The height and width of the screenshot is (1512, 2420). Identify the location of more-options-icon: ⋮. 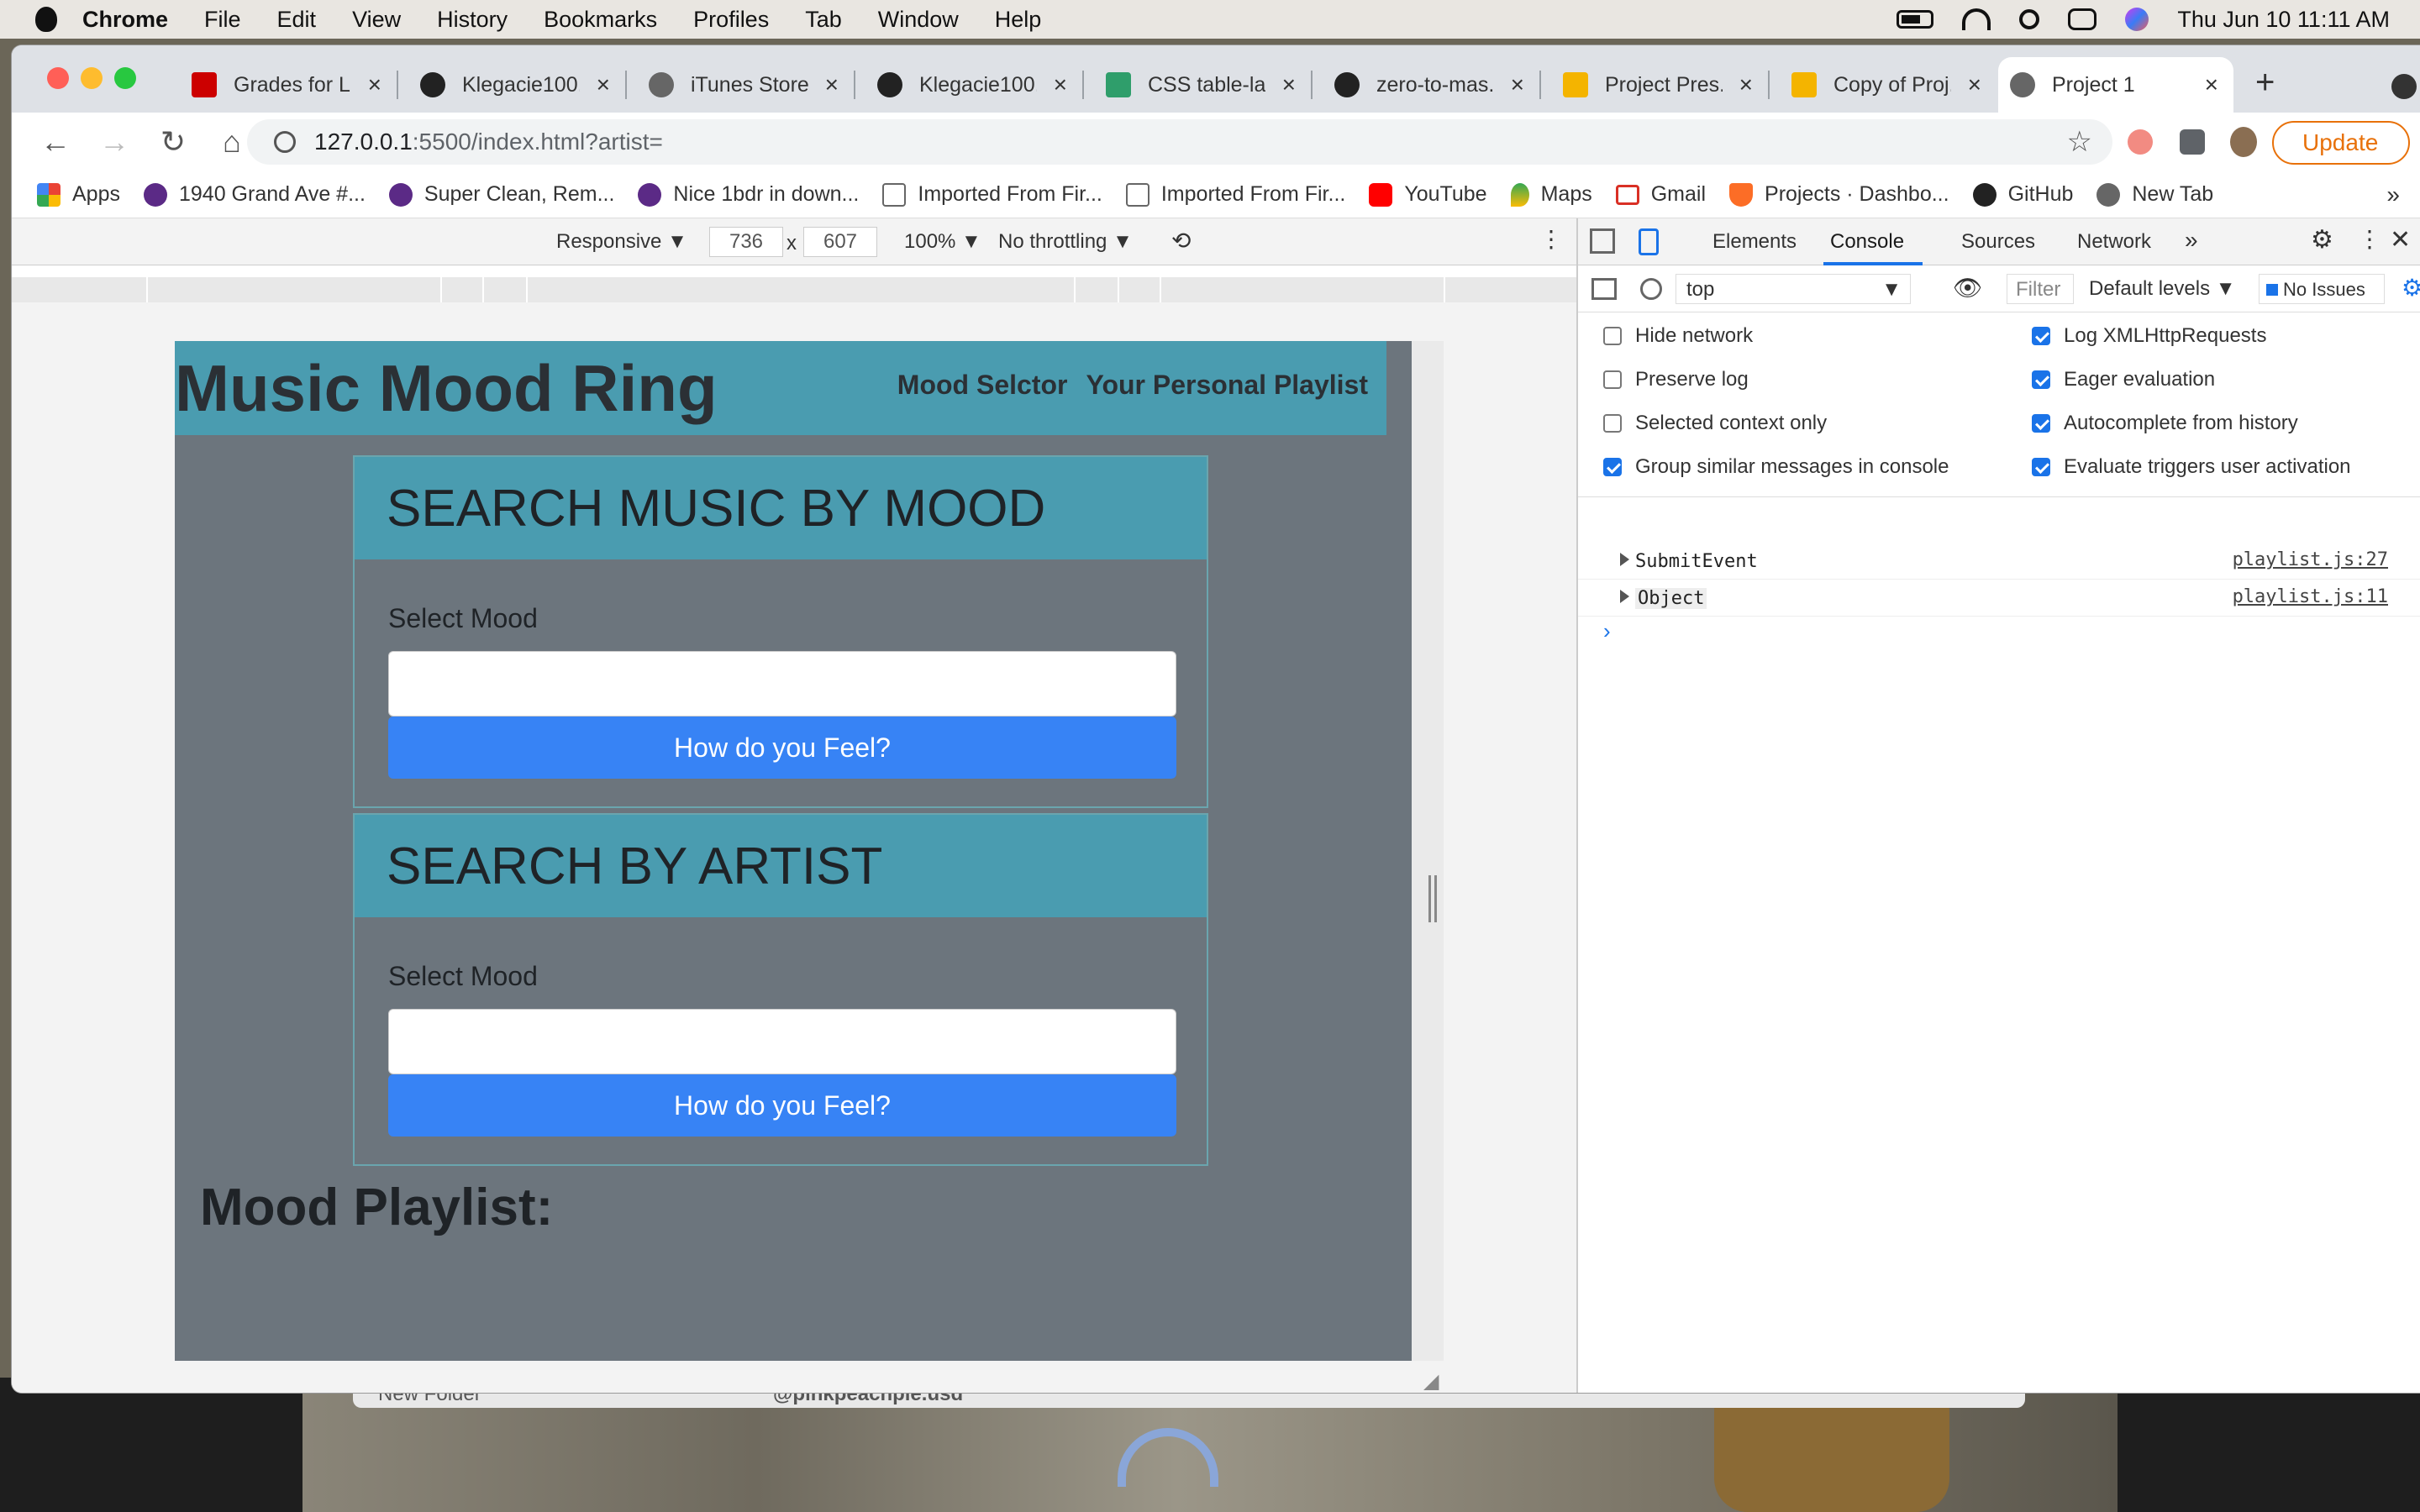
(1551, 239).